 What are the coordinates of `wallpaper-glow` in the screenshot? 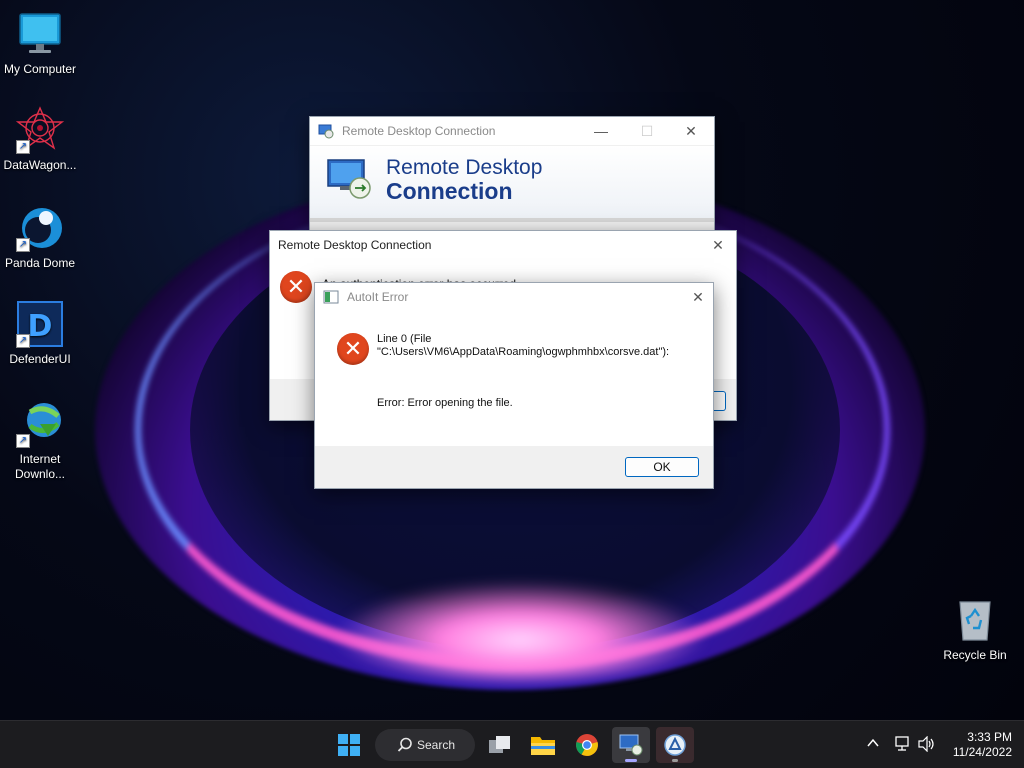 It's located at (520, 630).